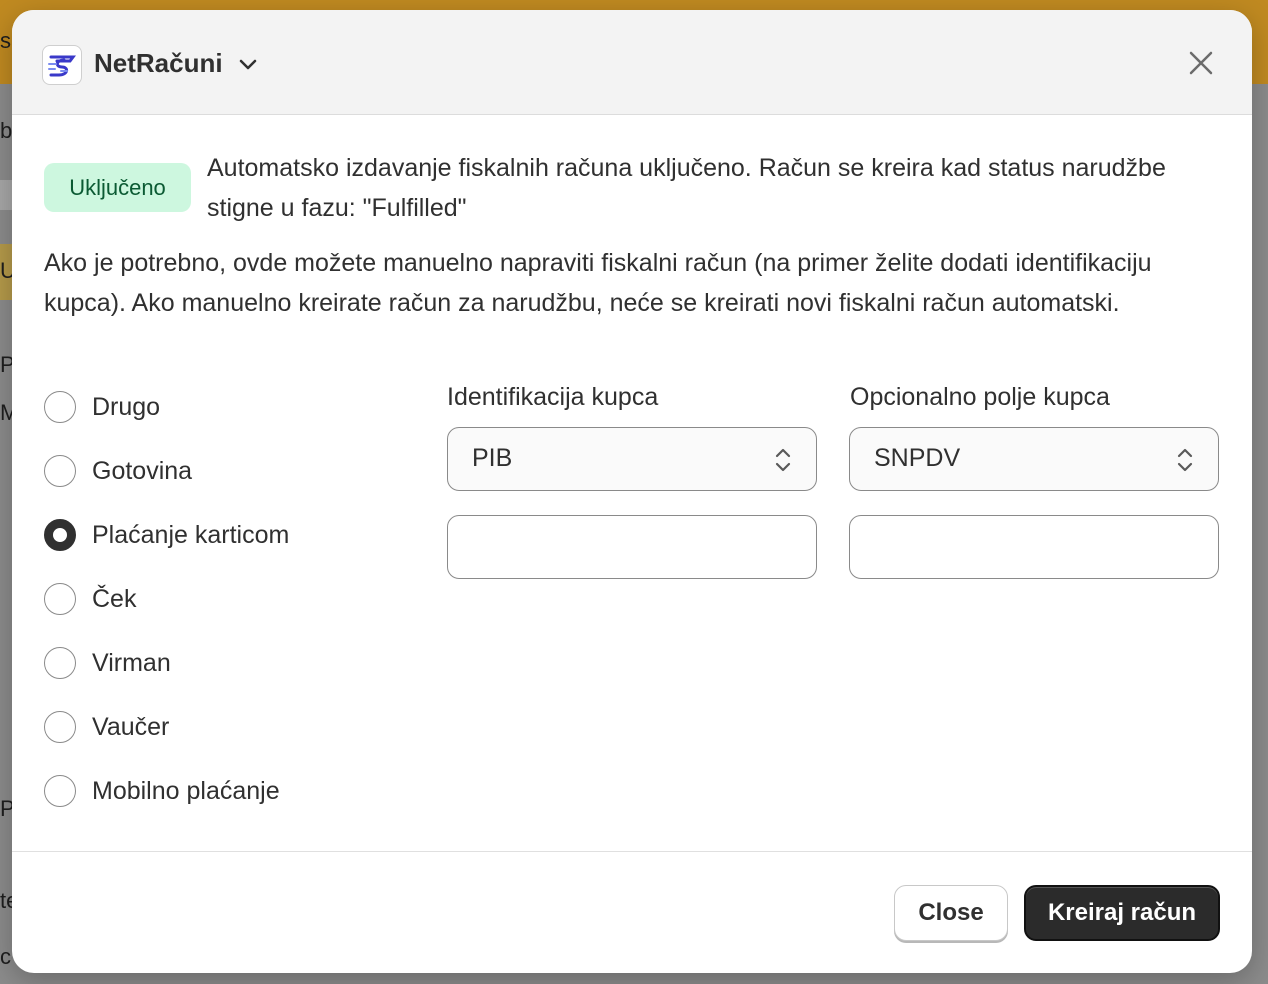 The image size is (1268, 984). Describe the element at coordinates (90, 599) in the screenshot. I see `payment-option-cek: Ček` at that location.